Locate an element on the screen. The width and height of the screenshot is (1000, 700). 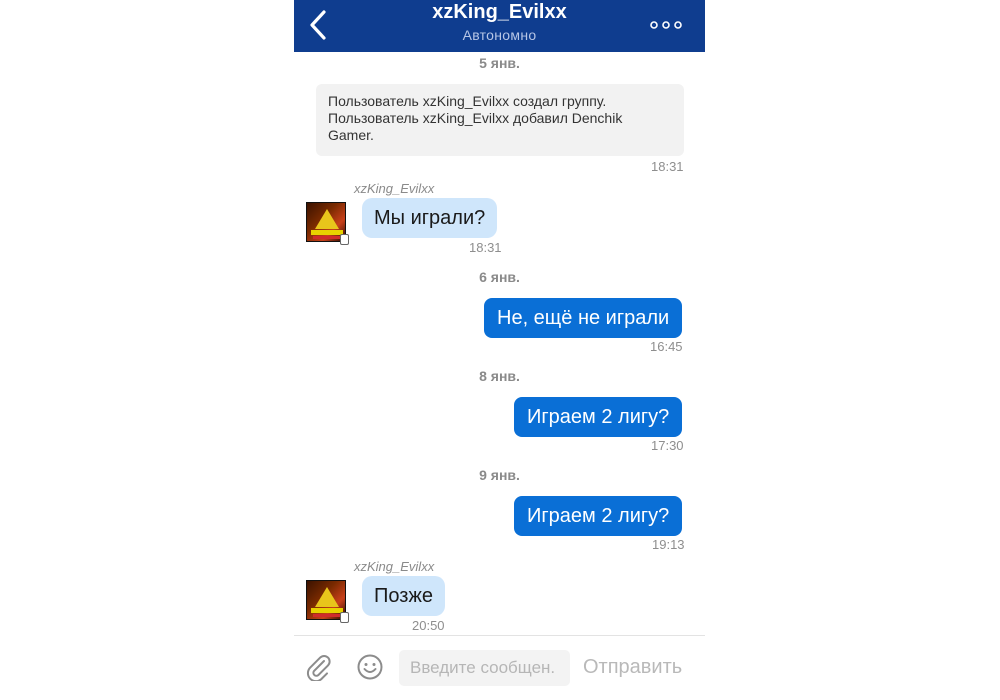
message-time: 19:13 is located at coordinates (668, 544).